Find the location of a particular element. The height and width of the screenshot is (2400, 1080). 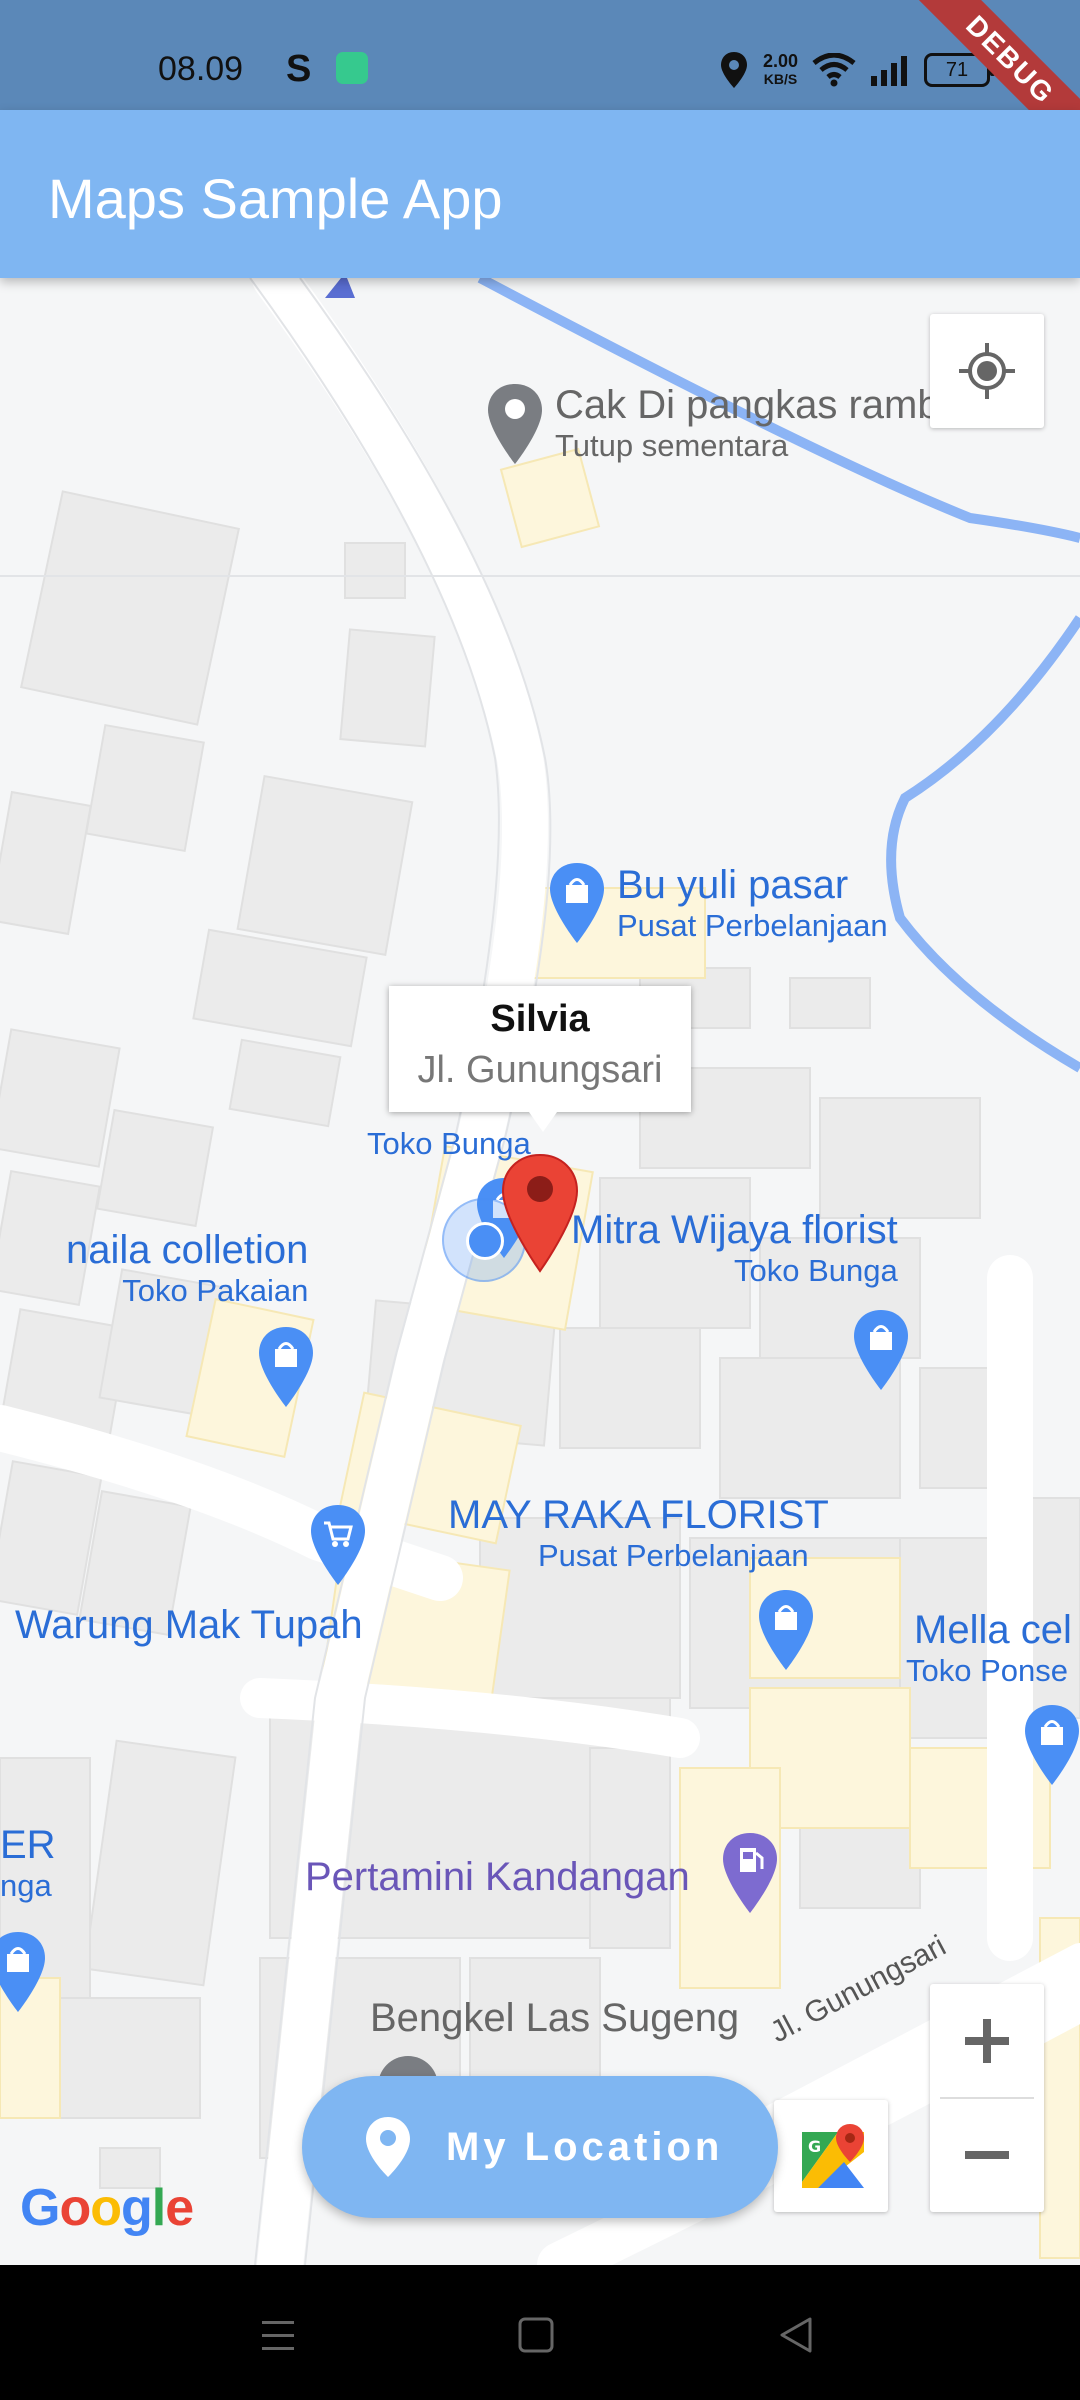

poi-name: Warung Mak Tupah is located at coordinates (189, 1625).